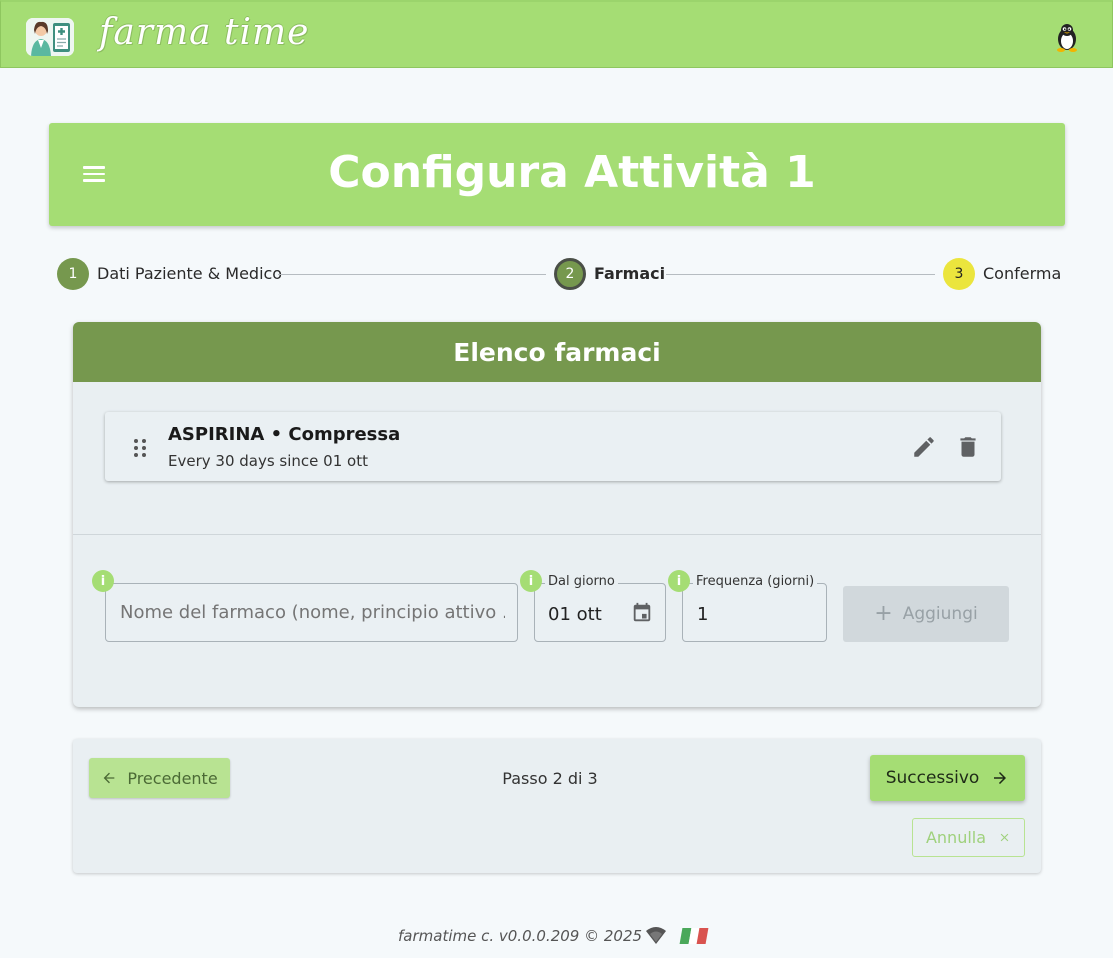 The height and width of the screenshot is (958, 1113). Describe the element at coordinates (581, 581) in the screenshot. I see `from-day-label: Dal giorno` at that location.